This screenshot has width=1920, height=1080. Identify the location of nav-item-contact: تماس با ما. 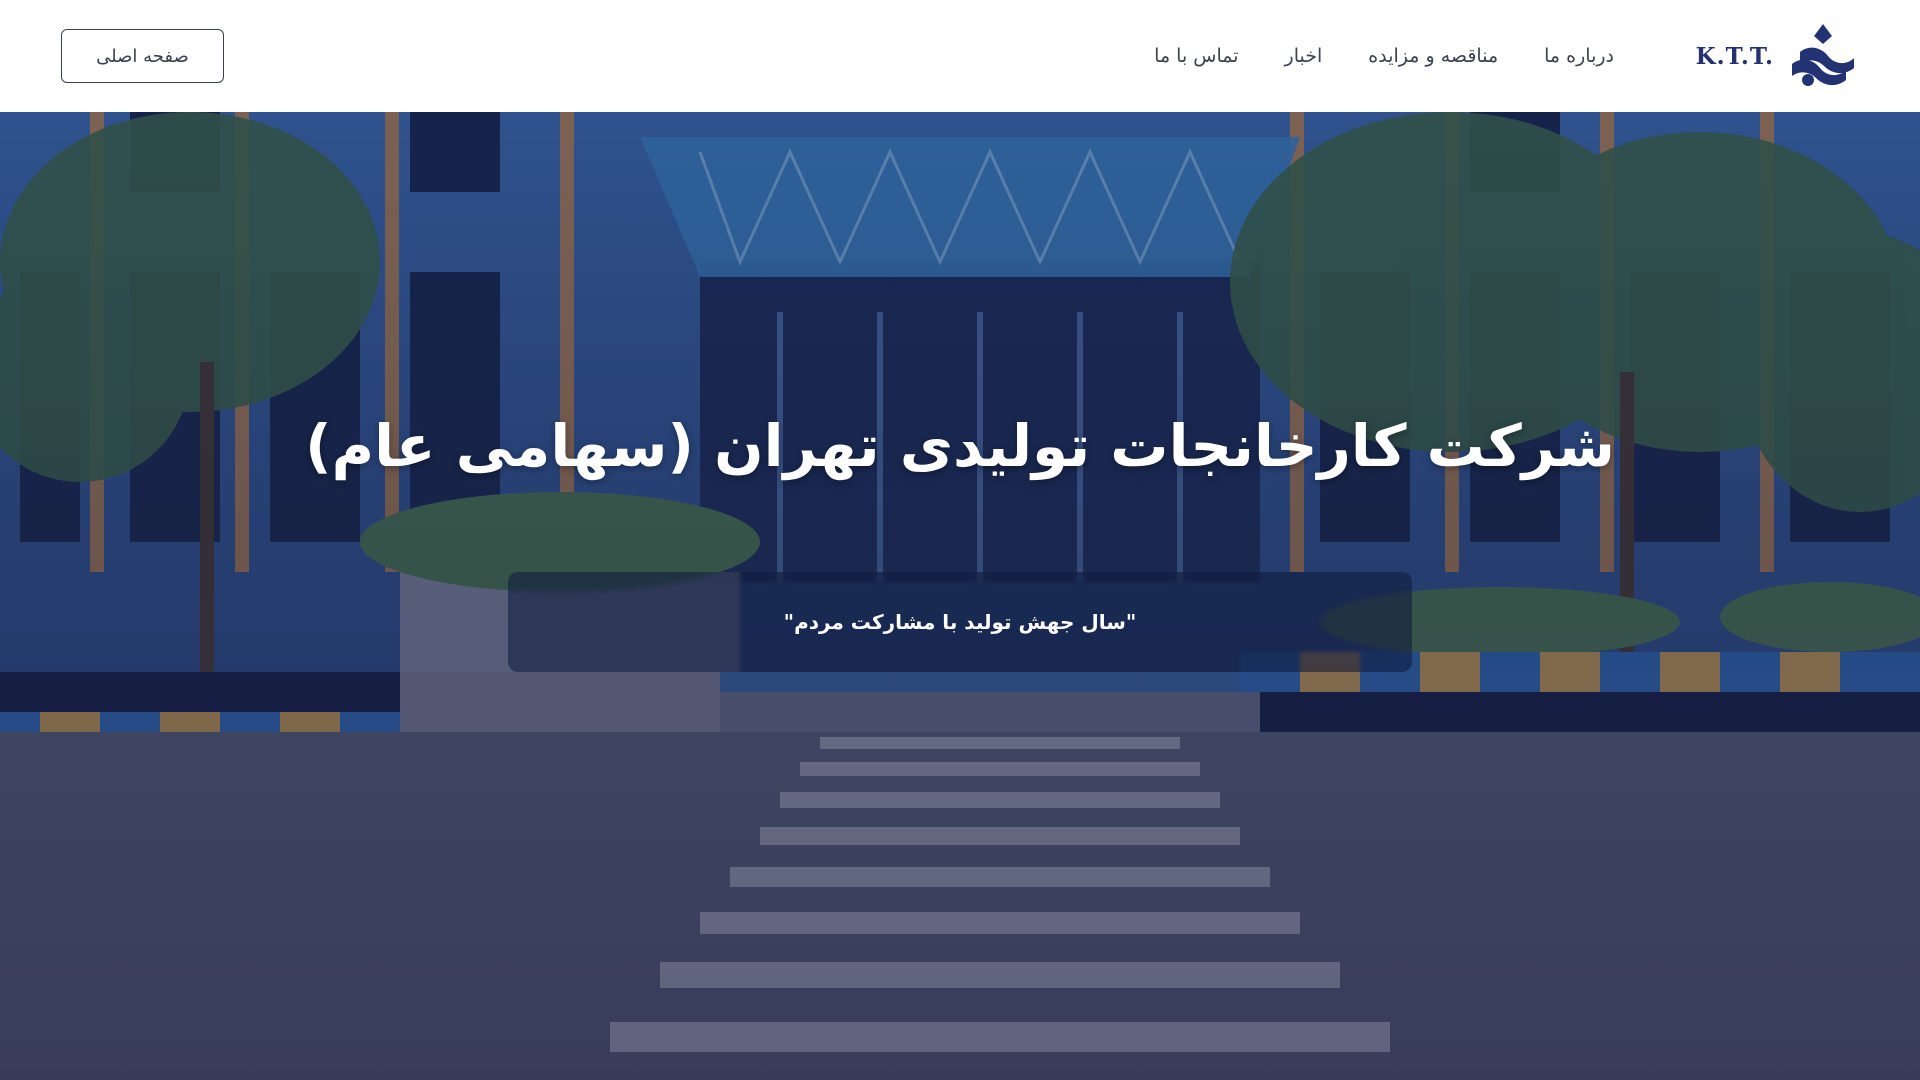
(1196, 56).